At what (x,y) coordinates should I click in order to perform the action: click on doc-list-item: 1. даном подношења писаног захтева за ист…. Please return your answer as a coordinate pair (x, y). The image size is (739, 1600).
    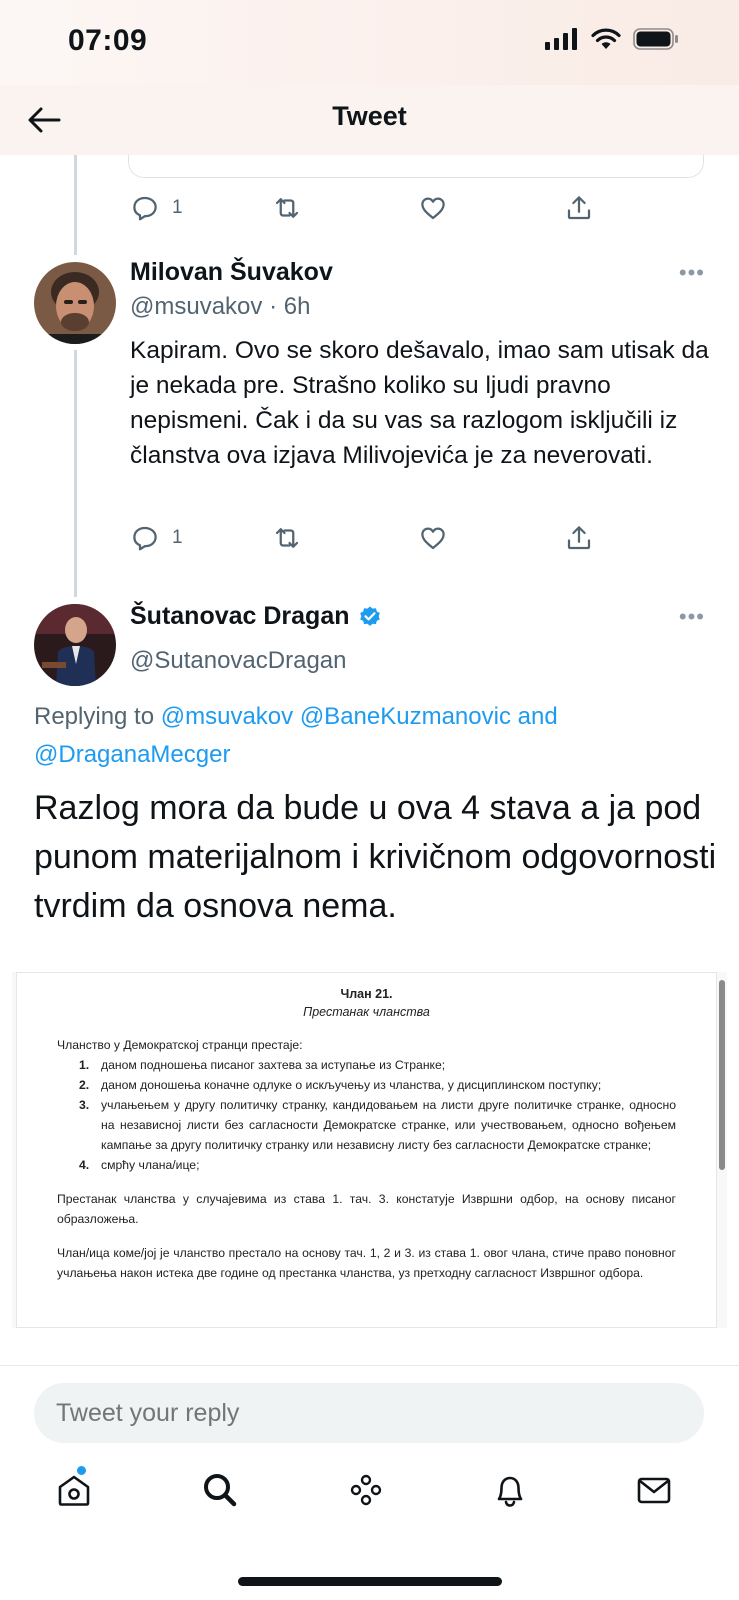
    Looking at the image, I should click on (262, 1065).